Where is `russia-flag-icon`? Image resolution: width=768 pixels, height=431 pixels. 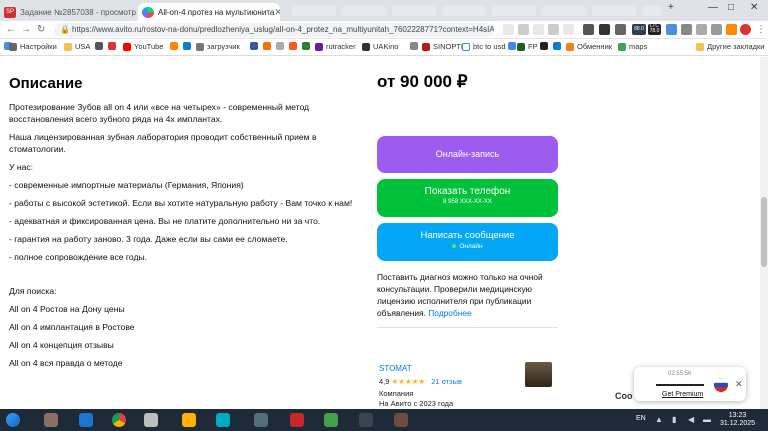 russia-flag-icon is located at coordinates (721, 385).